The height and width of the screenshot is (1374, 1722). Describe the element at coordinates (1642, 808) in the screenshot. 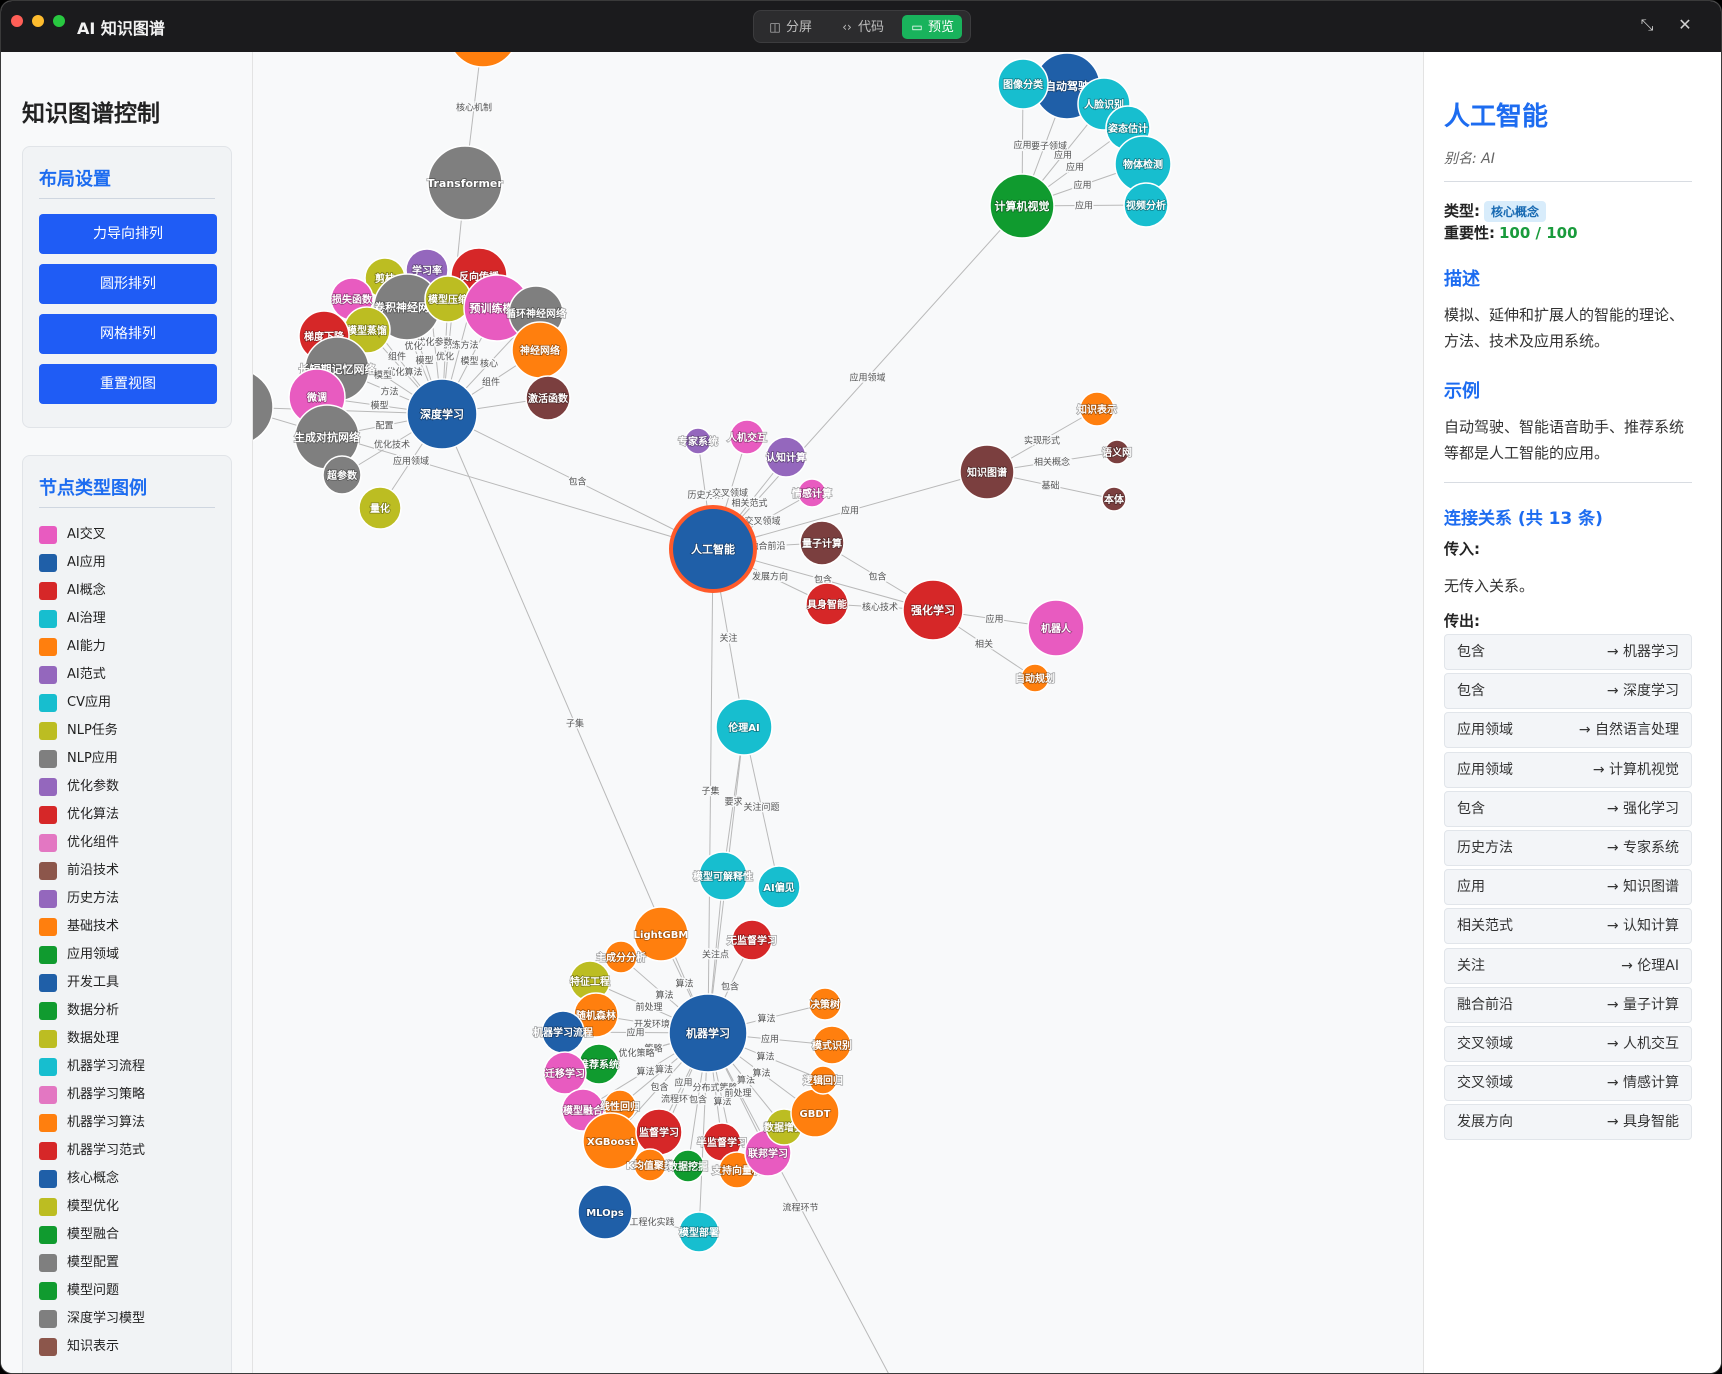

I see `relation-target: → 强化学习` at that location.